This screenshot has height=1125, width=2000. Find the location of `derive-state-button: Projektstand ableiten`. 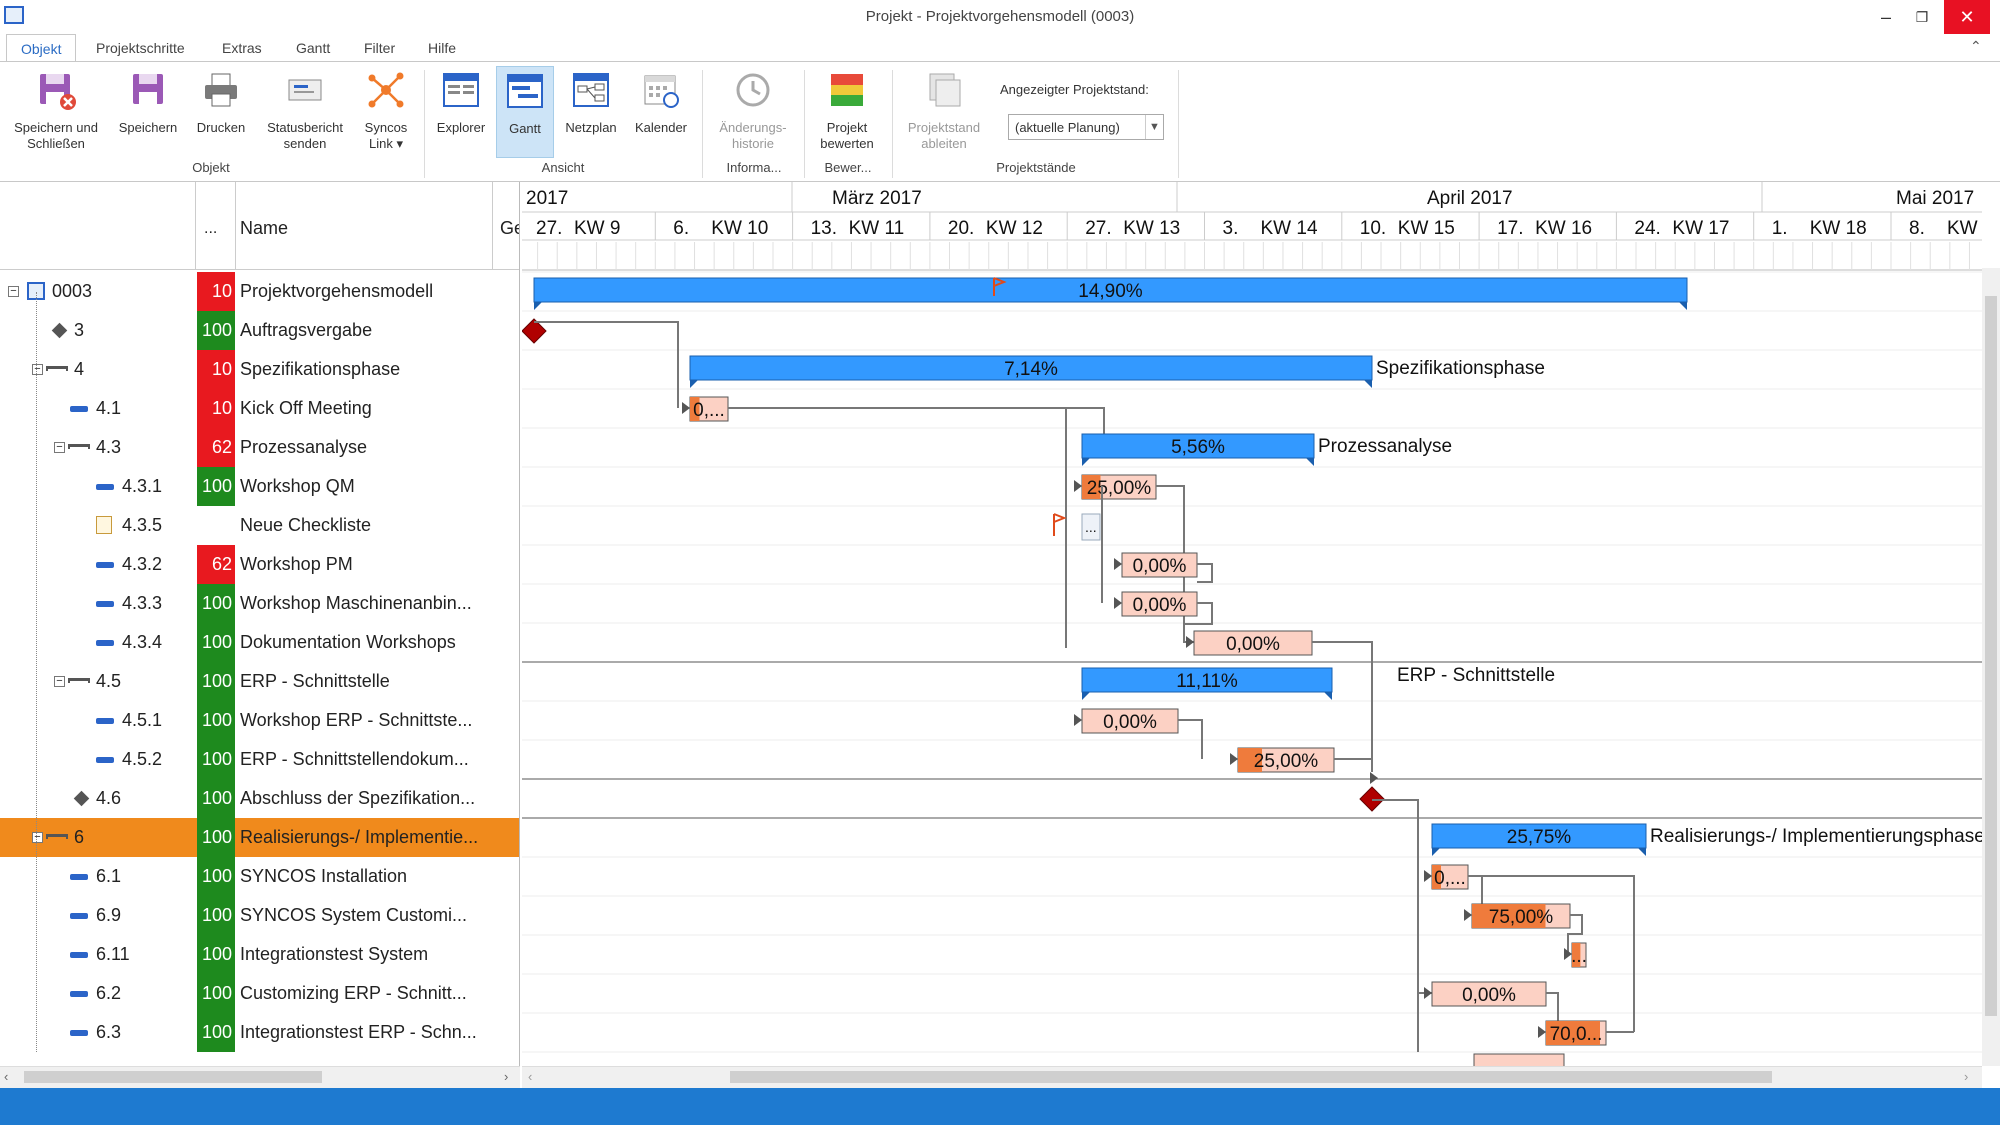

derive-state-button: Projektstand ableiten is located at coordinates (944, 112).